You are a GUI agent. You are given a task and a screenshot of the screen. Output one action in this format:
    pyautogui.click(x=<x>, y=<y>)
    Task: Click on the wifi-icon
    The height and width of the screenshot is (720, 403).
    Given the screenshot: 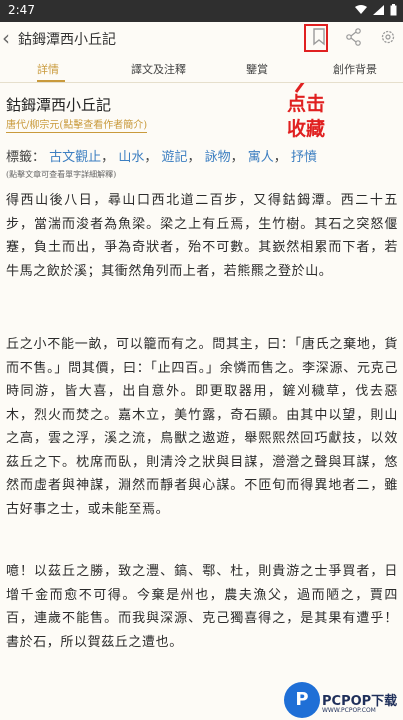 What is the action you would take?
    pyautogui.click(x=361, y=9)
    